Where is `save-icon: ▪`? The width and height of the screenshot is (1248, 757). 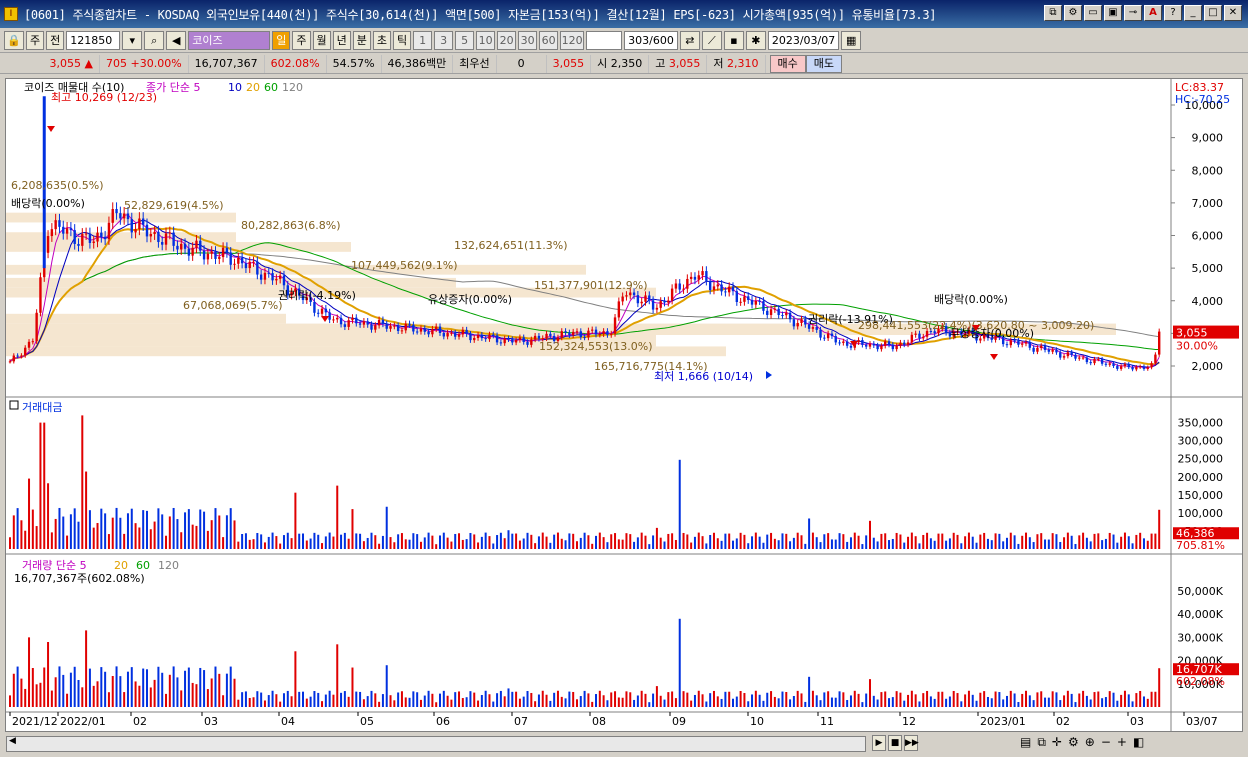
save-icon: ▪ is located at coordinates (733, 40).